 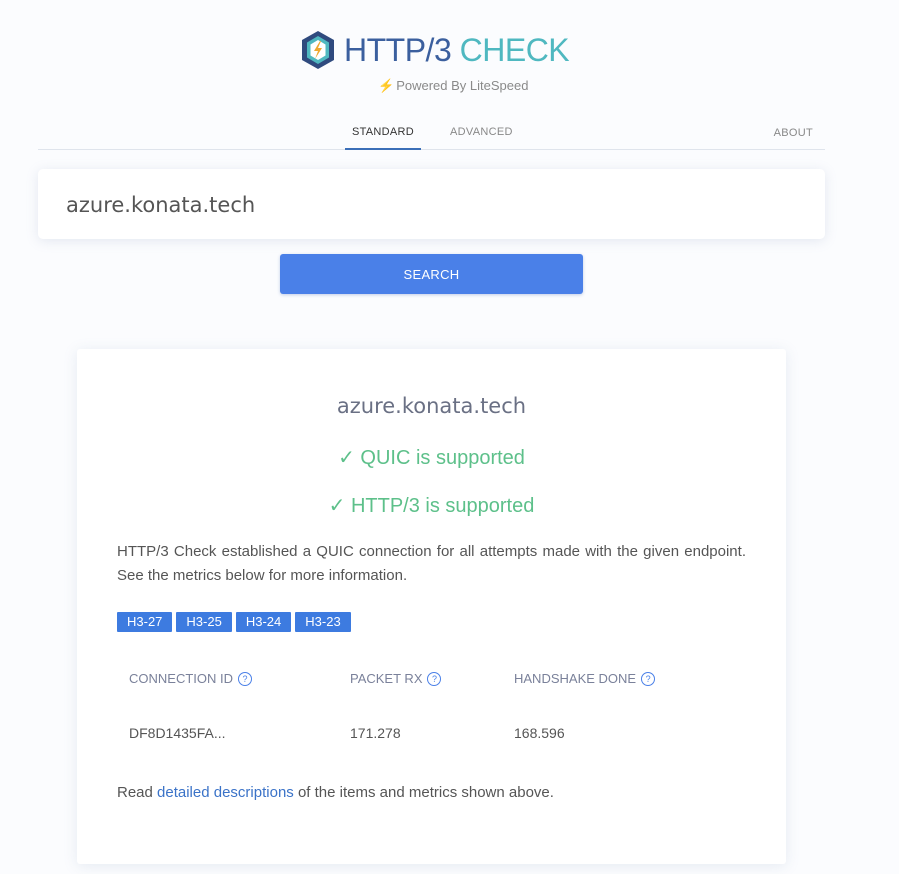 What do you see at coordinates (181, 678) in the screenshot?
I see `column-header-label: CONNECTION ID` at bounding box center [181, 678].